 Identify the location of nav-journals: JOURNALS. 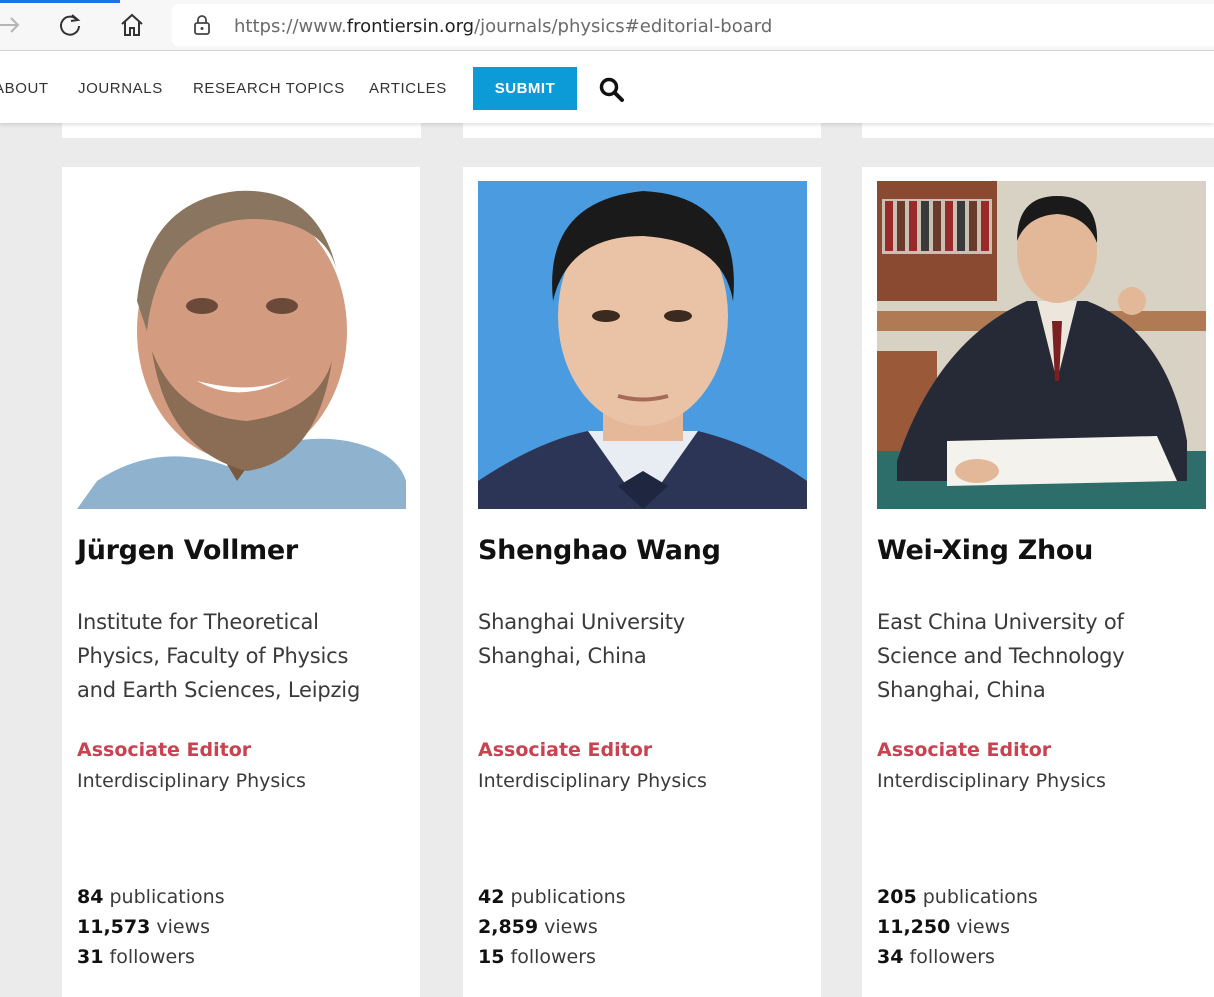
(120, 88).